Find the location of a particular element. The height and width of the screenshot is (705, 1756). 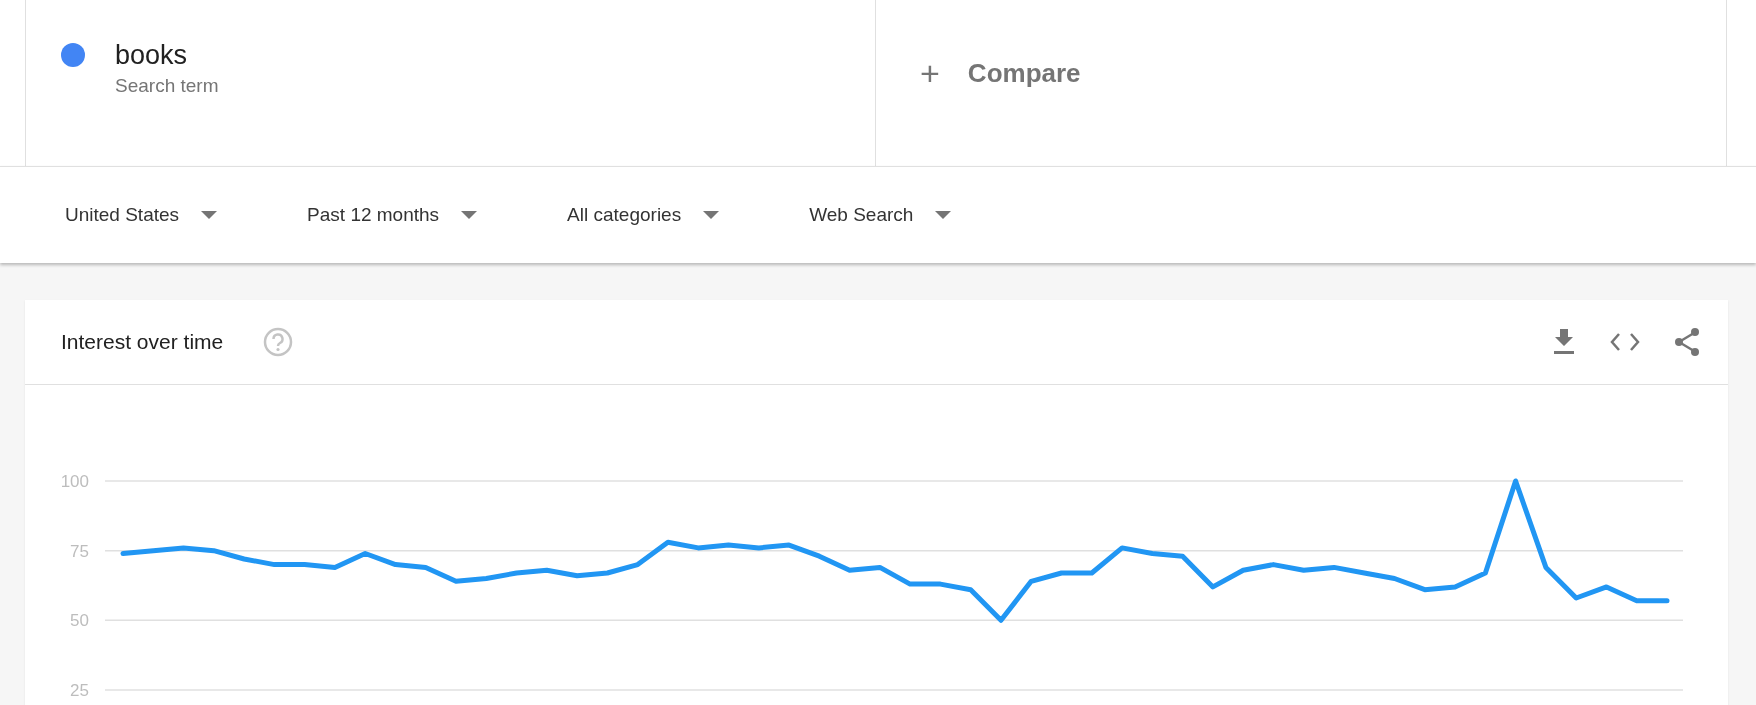

y-axis-label: 75 is located at coordinates (79, 551).